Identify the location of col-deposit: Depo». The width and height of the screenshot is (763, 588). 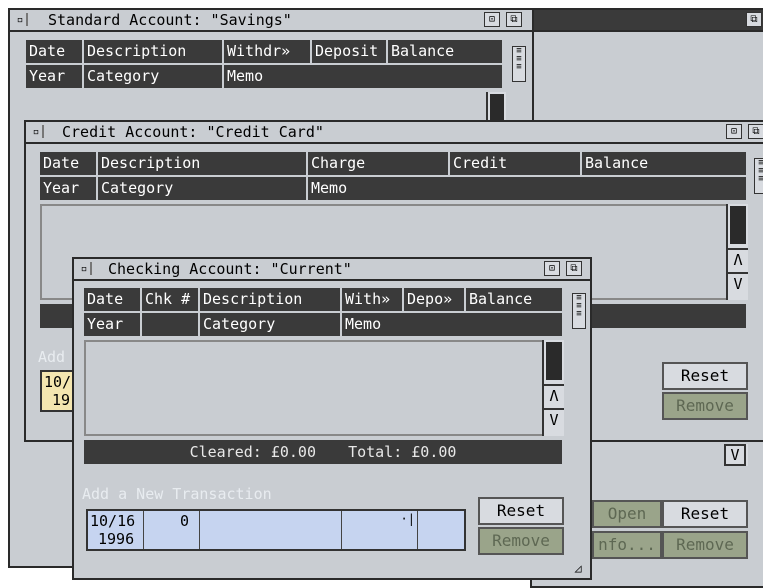
(435, 299).